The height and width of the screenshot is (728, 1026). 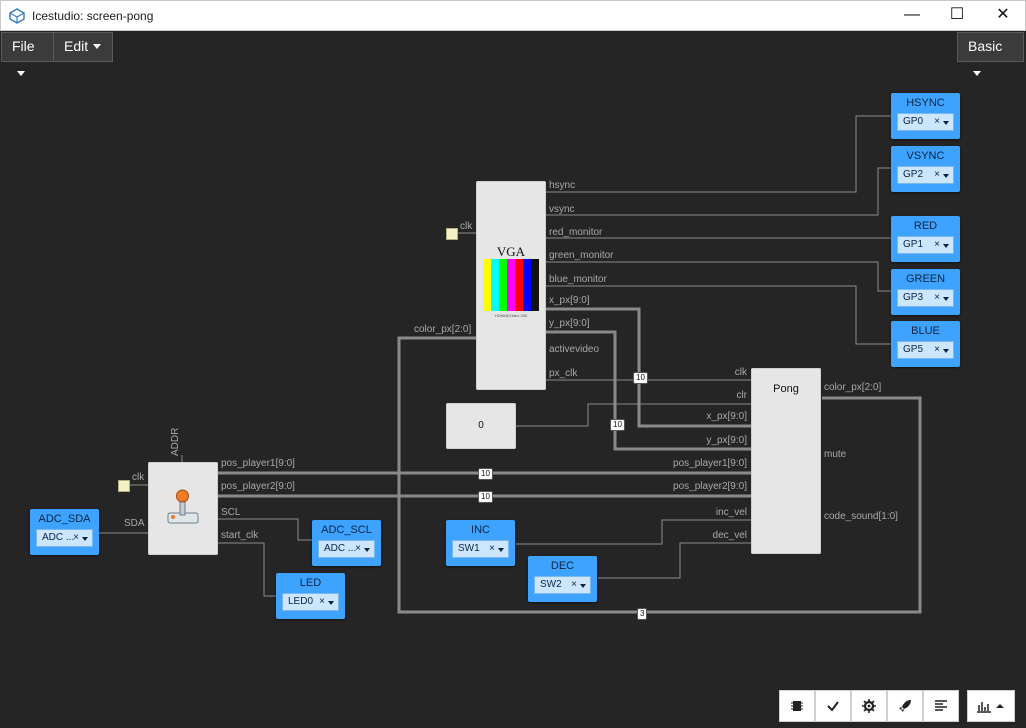 I want to click on wire-size-badge: 3, so click(x=642, y=614).